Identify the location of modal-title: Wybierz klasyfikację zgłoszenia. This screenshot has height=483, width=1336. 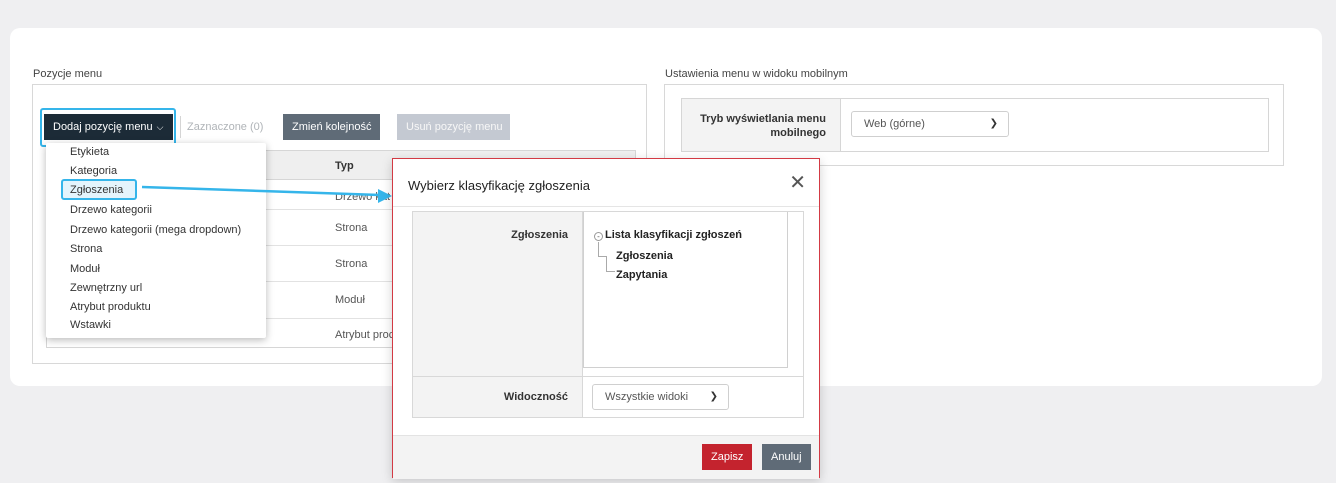
(499, 185).